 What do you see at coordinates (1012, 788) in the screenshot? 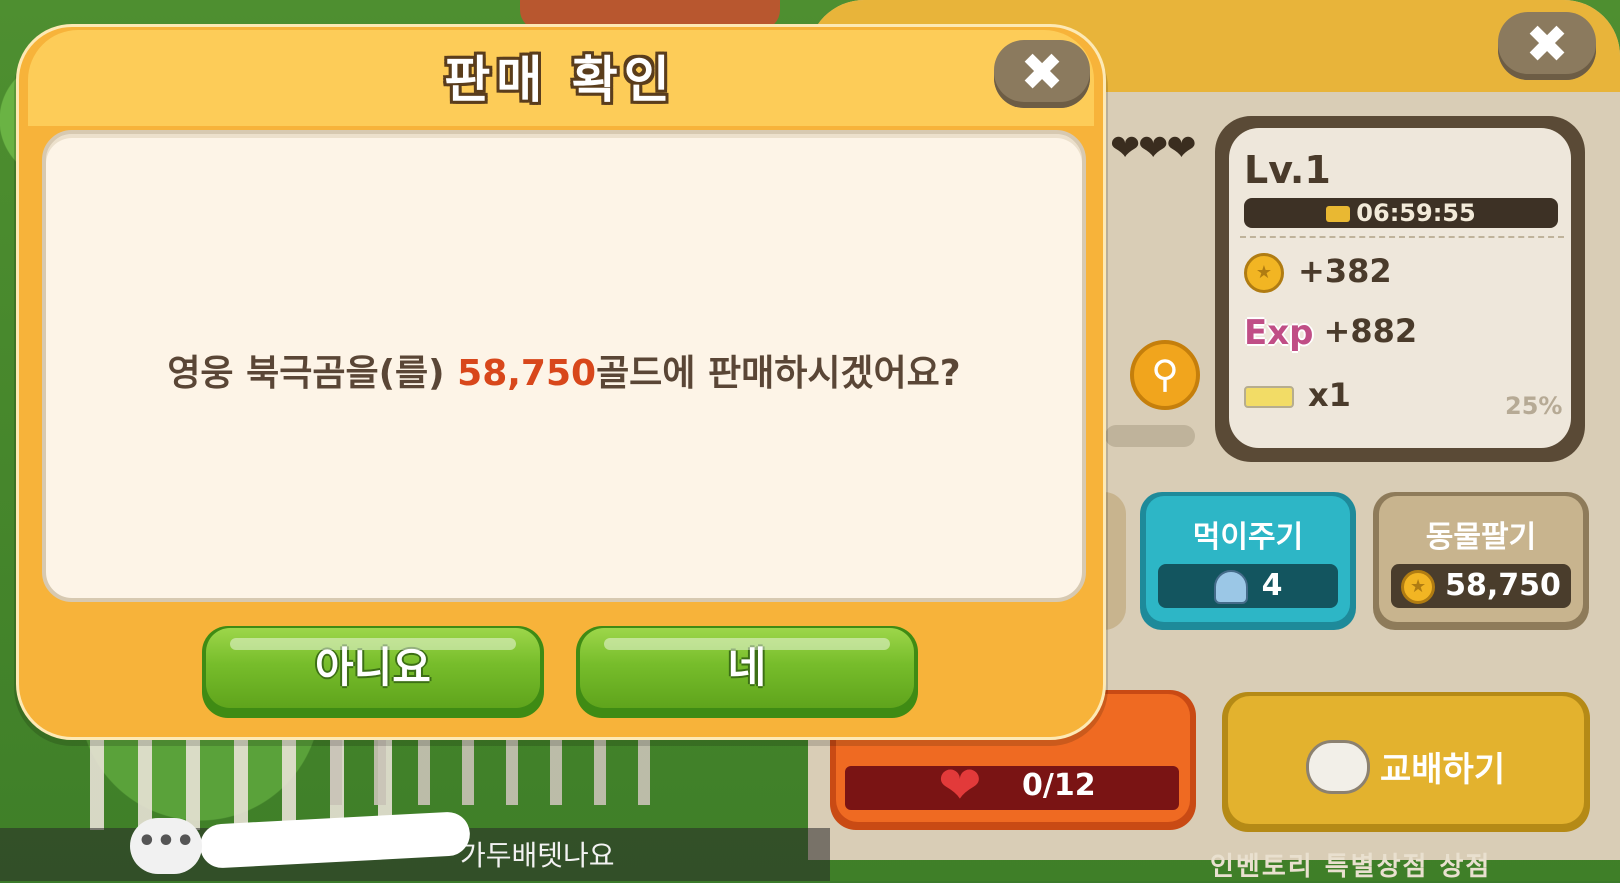
I see `heart-progress-bar` at bounding box center [1012, 788].